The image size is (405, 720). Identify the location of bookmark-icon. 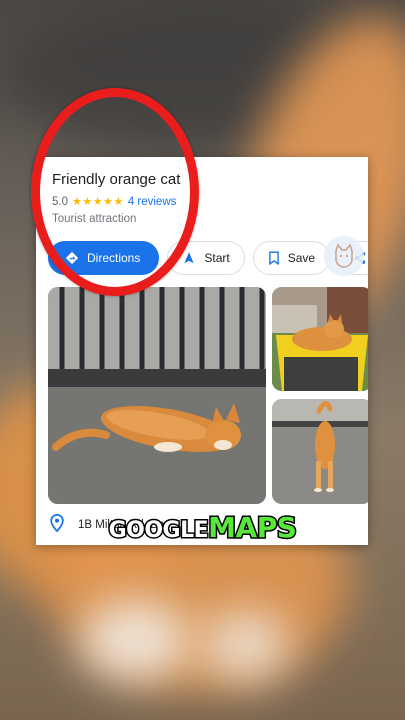
(274, 258).